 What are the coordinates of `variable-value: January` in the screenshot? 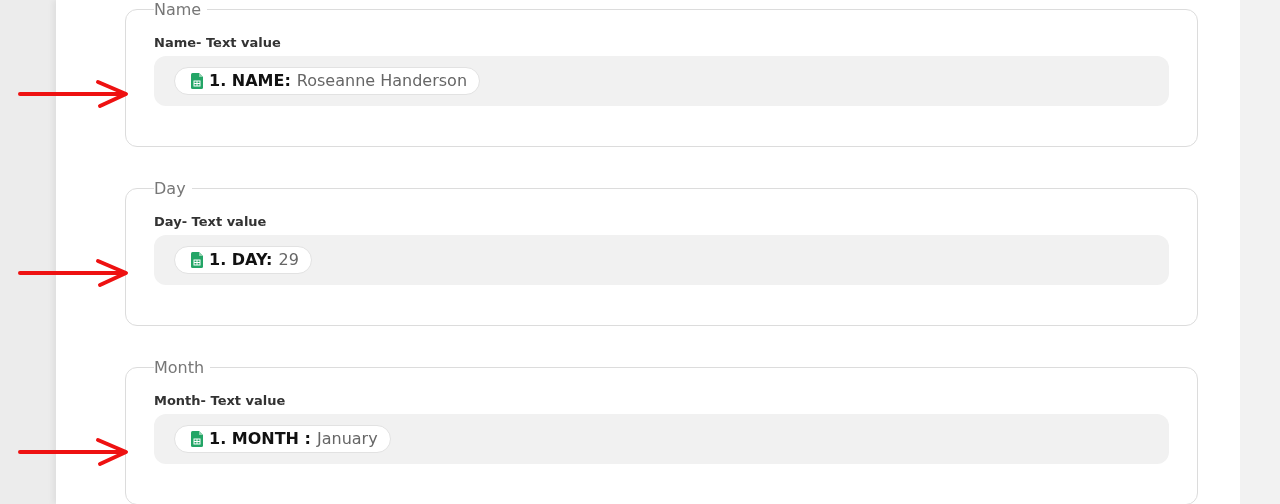 It's located at (347, 439).